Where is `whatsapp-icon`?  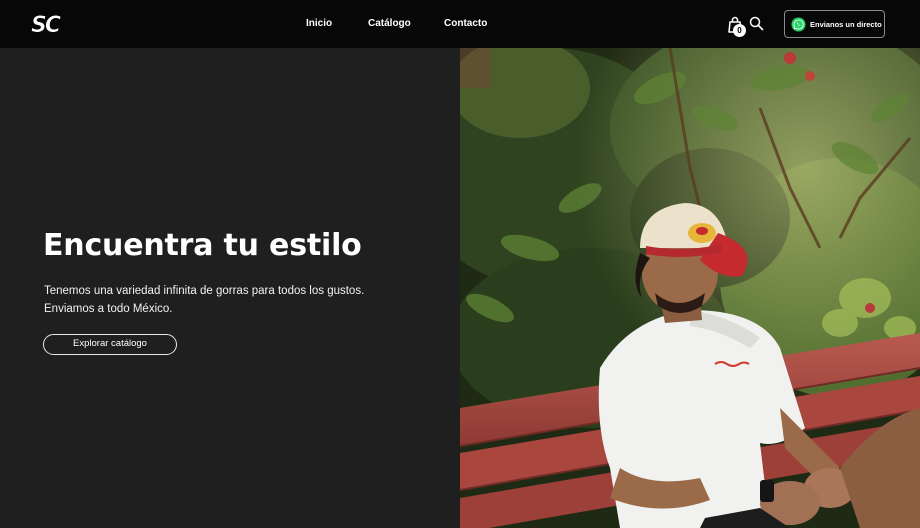 whatsapp-icon is located at coordinates (798, 24).